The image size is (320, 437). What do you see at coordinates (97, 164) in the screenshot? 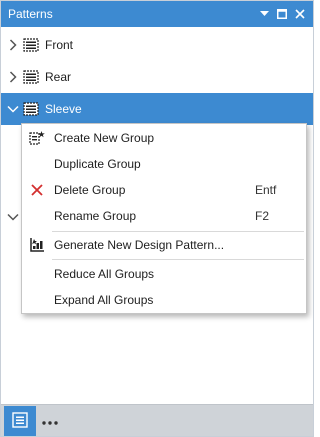
I see `menu-item-label: Duplicate Group` at bounding box center [97, 164].